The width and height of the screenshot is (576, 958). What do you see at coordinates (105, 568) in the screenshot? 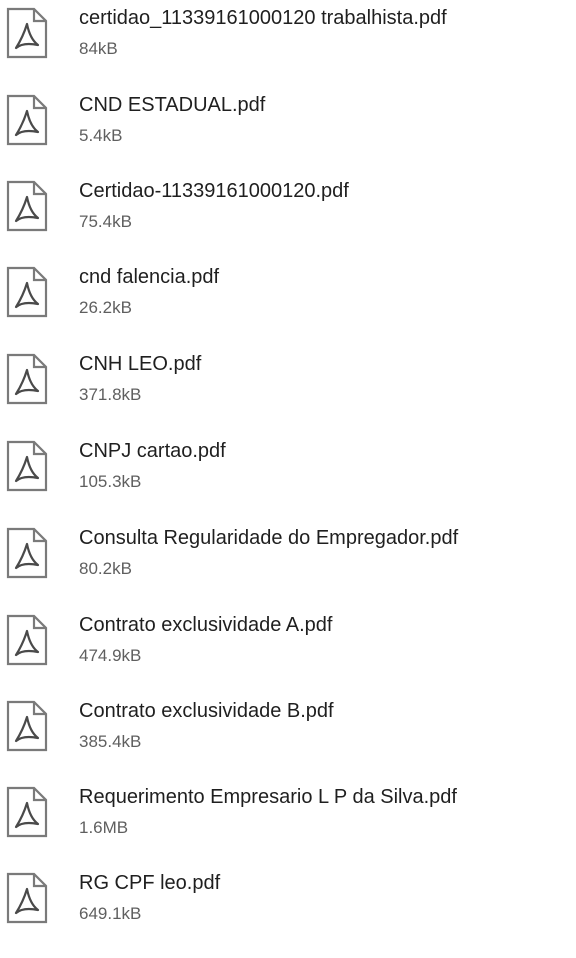
I see `file-size: 80.2kB` at bounding box center [105, 568].